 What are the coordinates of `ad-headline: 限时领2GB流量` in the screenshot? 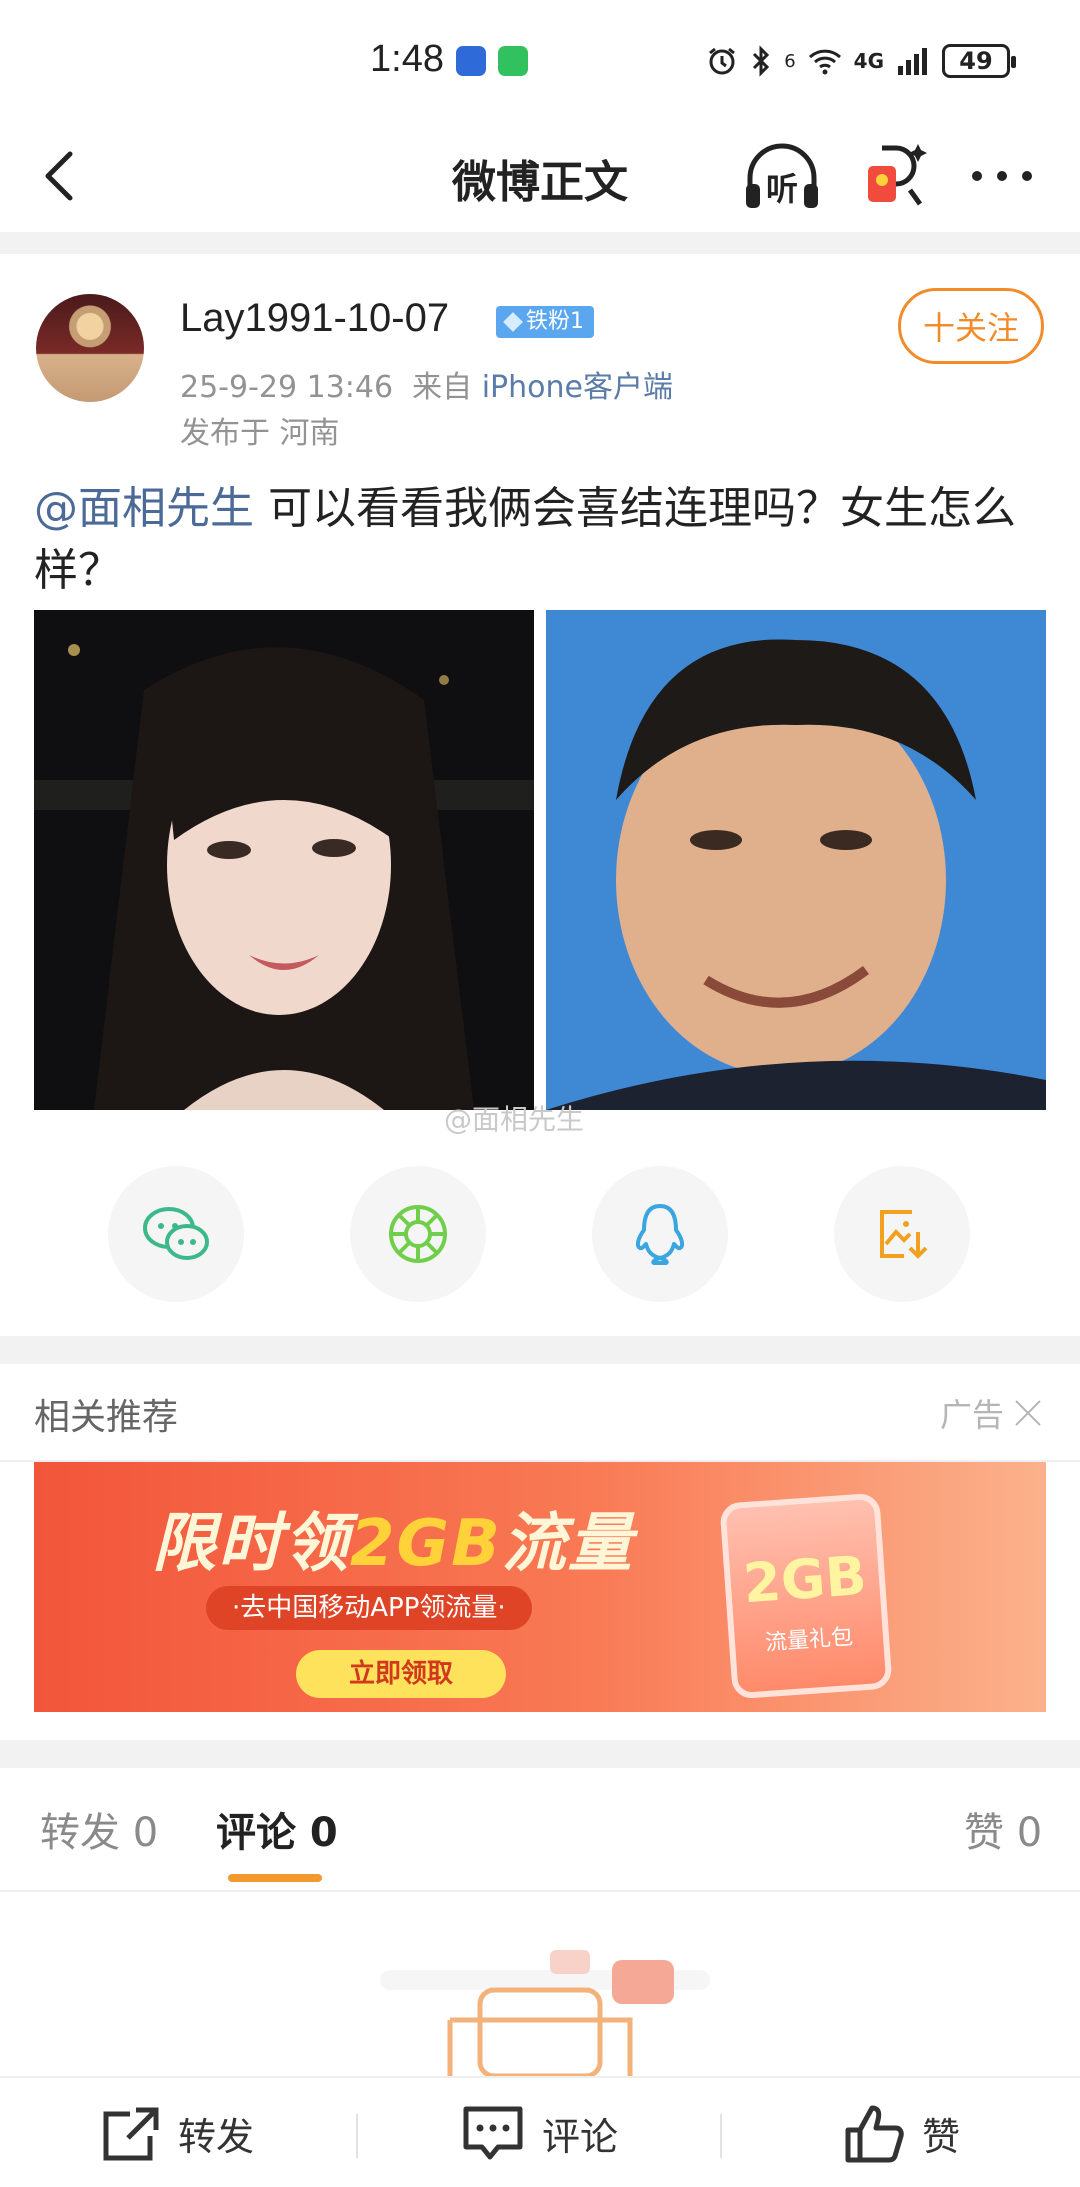 It's located at (393, 1538).